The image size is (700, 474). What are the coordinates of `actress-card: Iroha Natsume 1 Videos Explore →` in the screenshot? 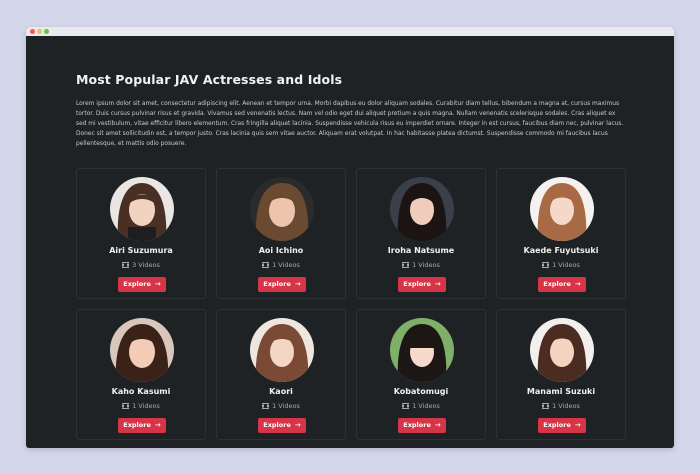 It's located at (421, 233).